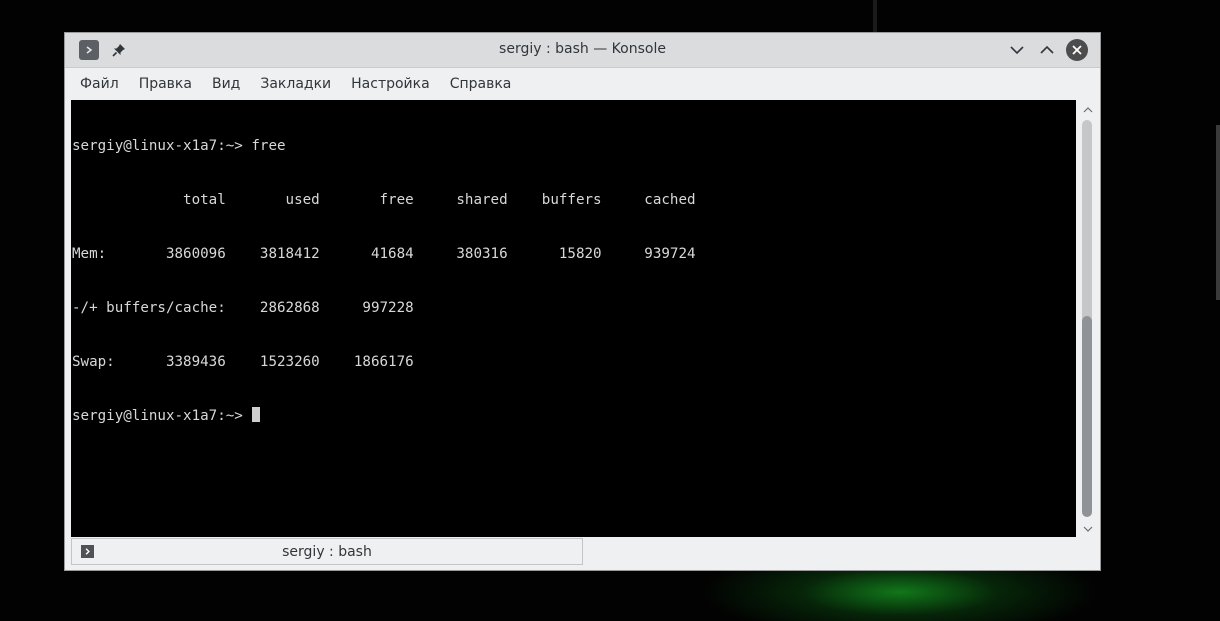 The image size is (1220, 621). What do you see at coordinates (1218, 212) in the screenshot?
I see `desktop-background-edge` at bounding box center [1218, 212].